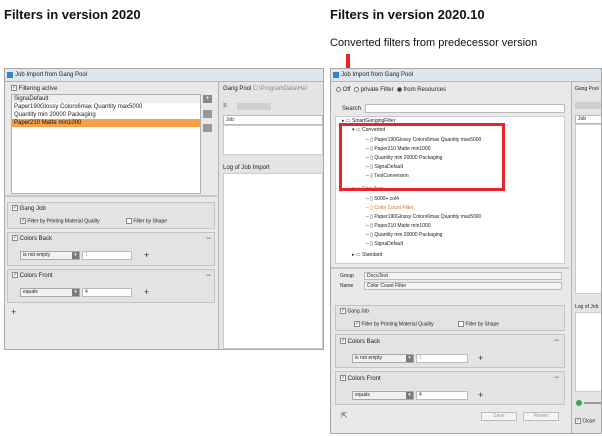 The image size is (602, 436). I want to click on app-icon, so click(336, 75).